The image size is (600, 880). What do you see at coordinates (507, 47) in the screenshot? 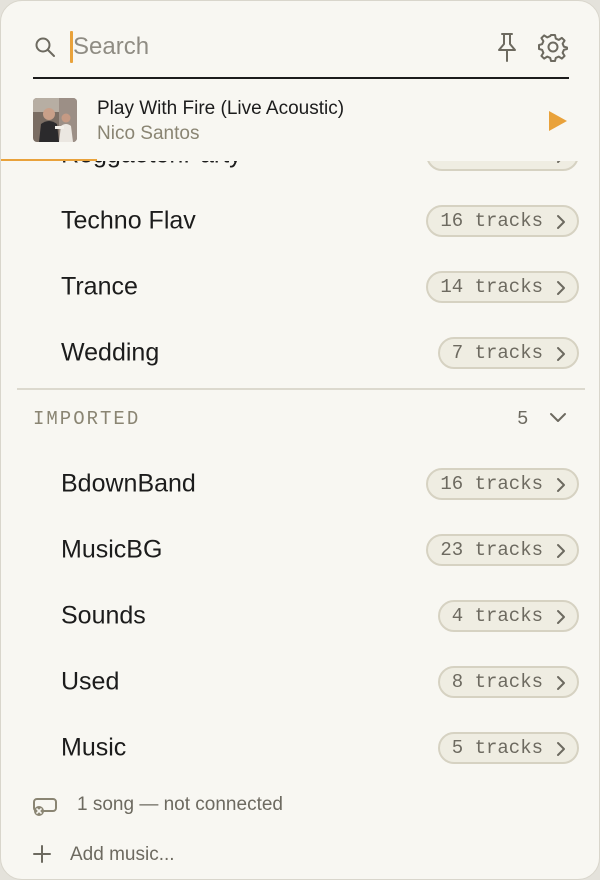
I see `pin-icon` at bounding box center [507, 47].